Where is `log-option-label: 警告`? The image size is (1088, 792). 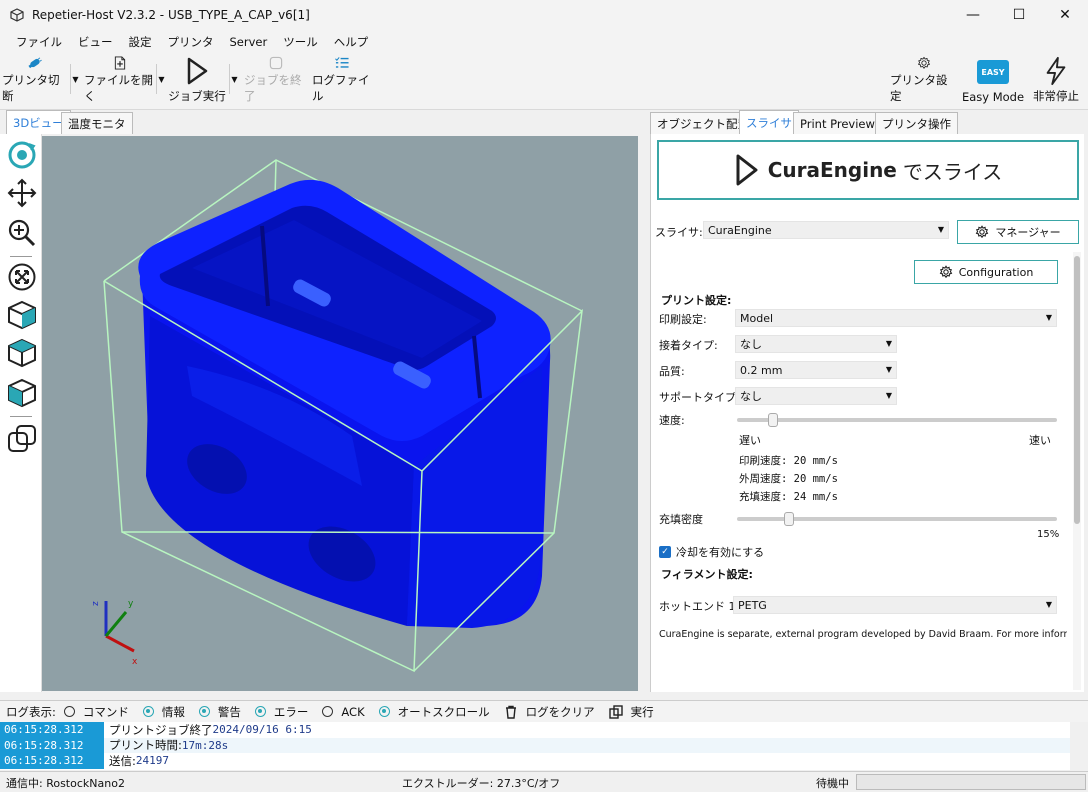 log-option-label: 警告 is located at coordinates (229, 711).